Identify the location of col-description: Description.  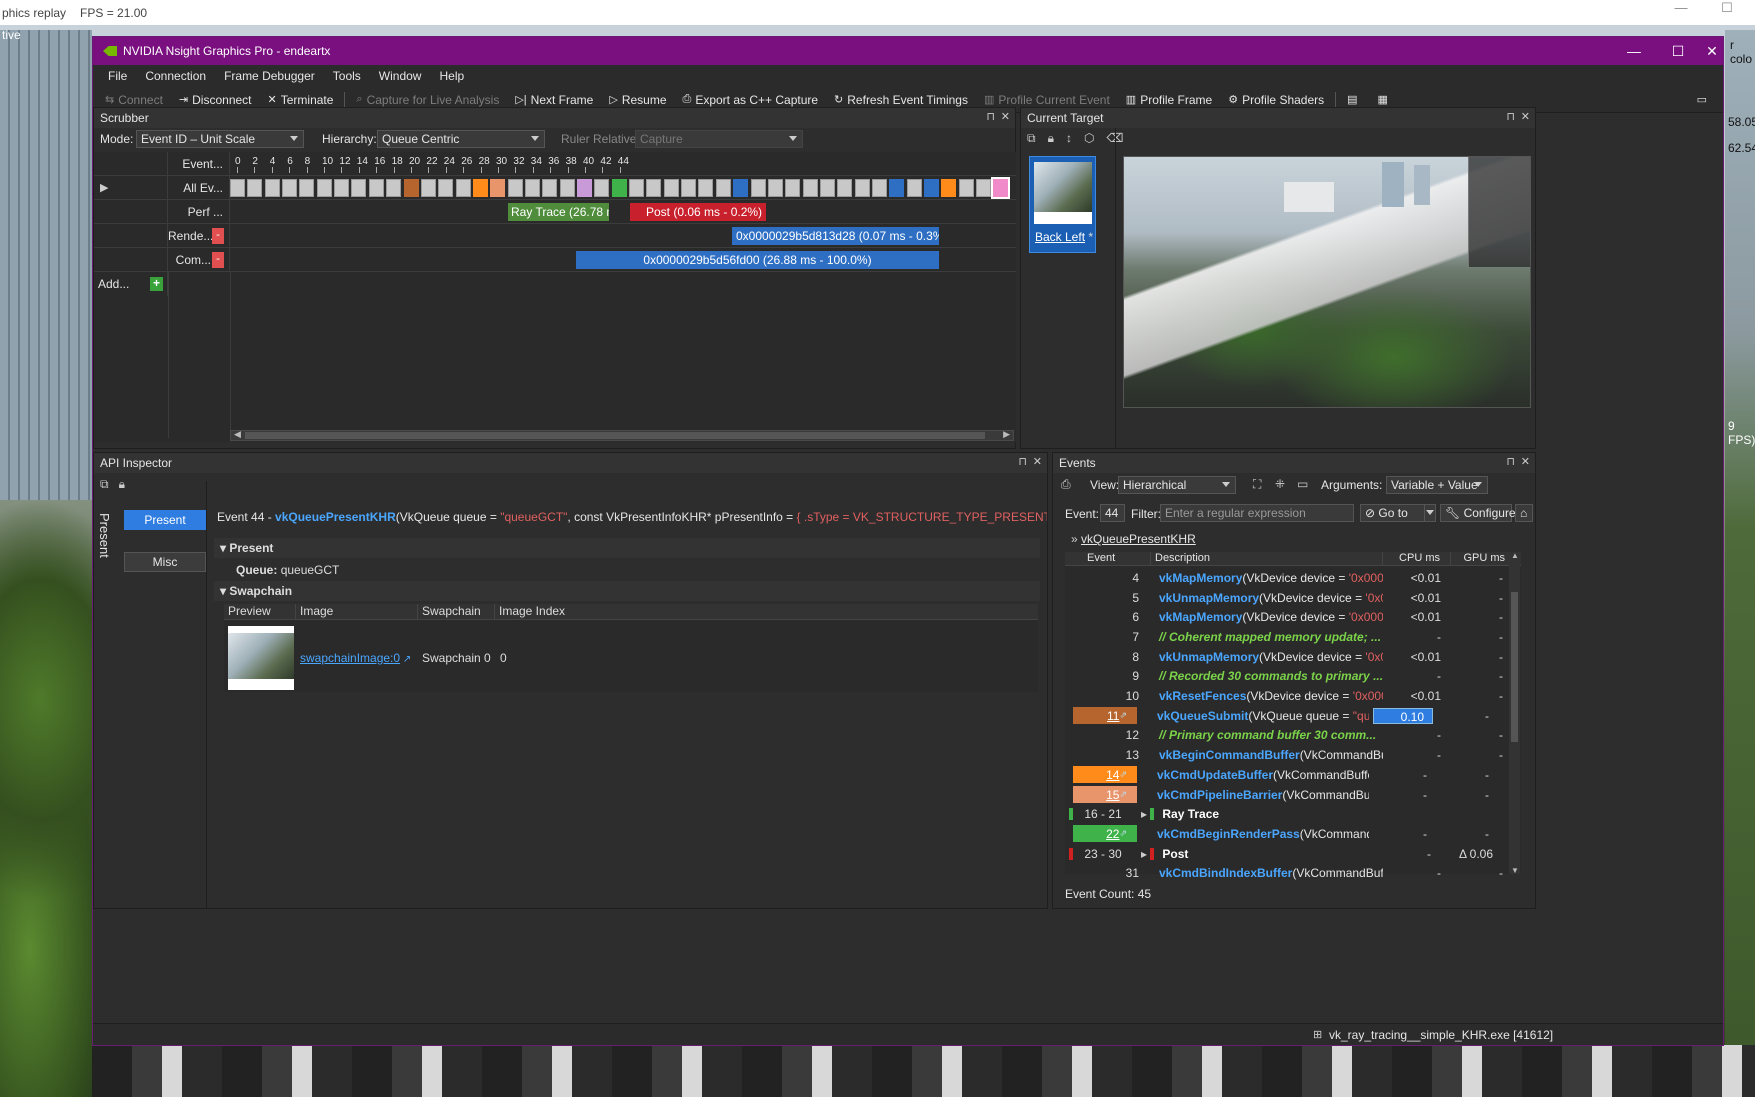
(1267, 558).